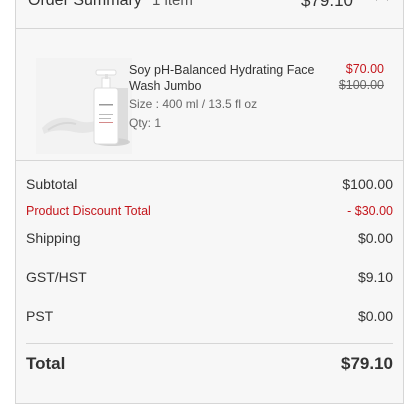 This screenshot has height=420, width=420. I want to click on subtotal-row: Subtotal $100.00, so click(209, 187).